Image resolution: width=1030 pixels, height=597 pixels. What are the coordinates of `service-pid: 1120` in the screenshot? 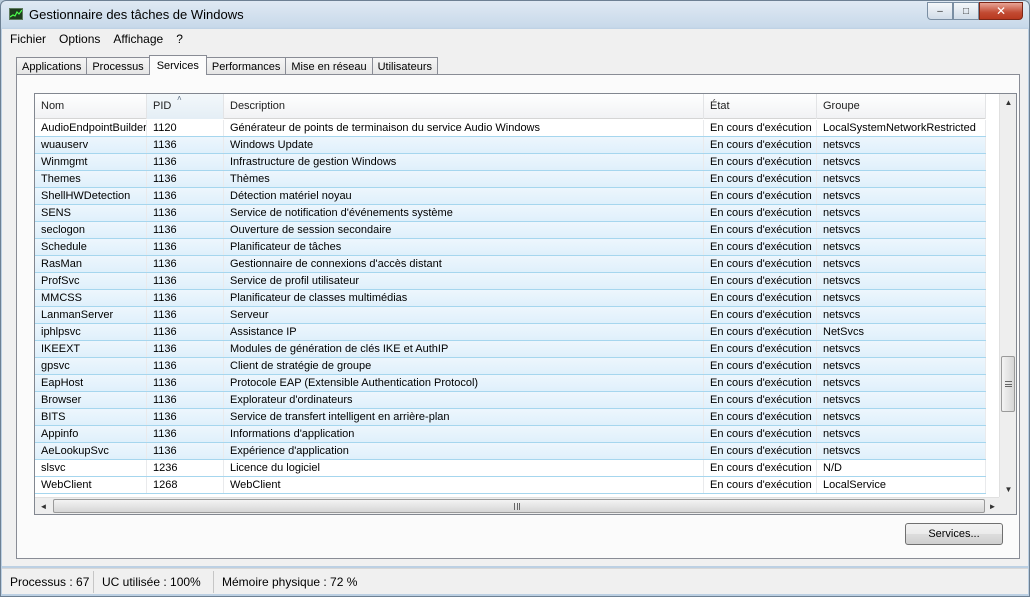 It's located at (185, 128).